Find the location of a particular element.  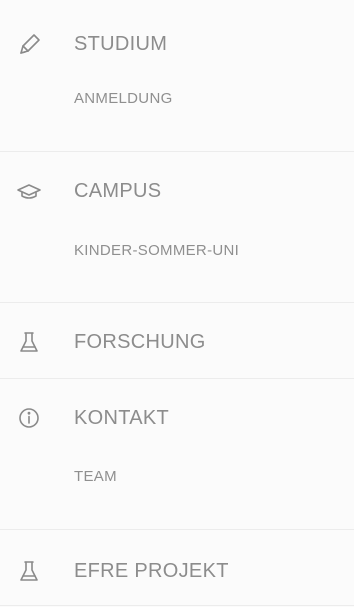

subnav-item-kinder-sommer-uni: KINDER-SOMMER-UNI is located at coordinates (156, 251).